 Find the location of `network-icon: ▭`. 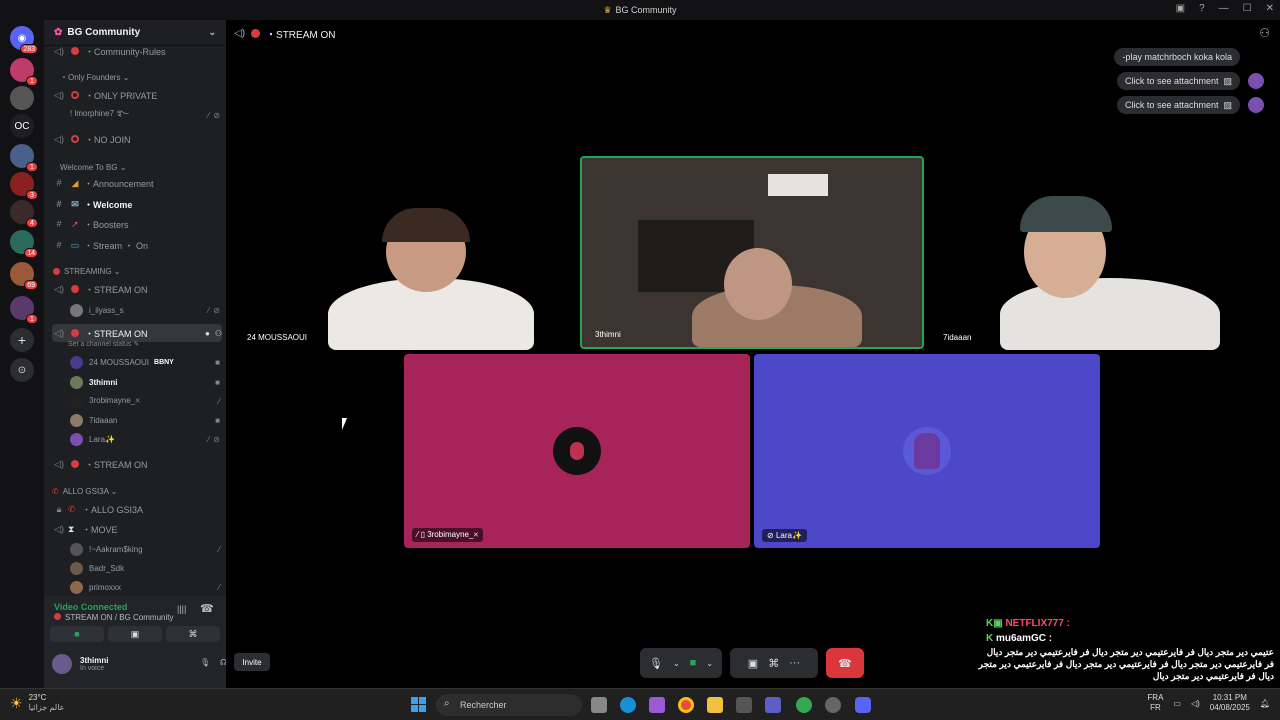

network-icon: ▭ is located at coordinates (1177, 703).